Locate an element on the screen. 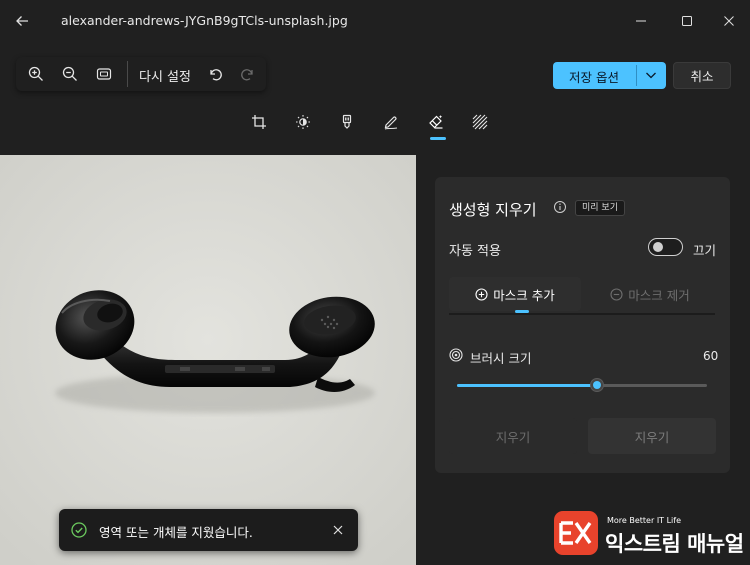  brush-size-label: 브러시 크기 is located at coordinates (501, 358).